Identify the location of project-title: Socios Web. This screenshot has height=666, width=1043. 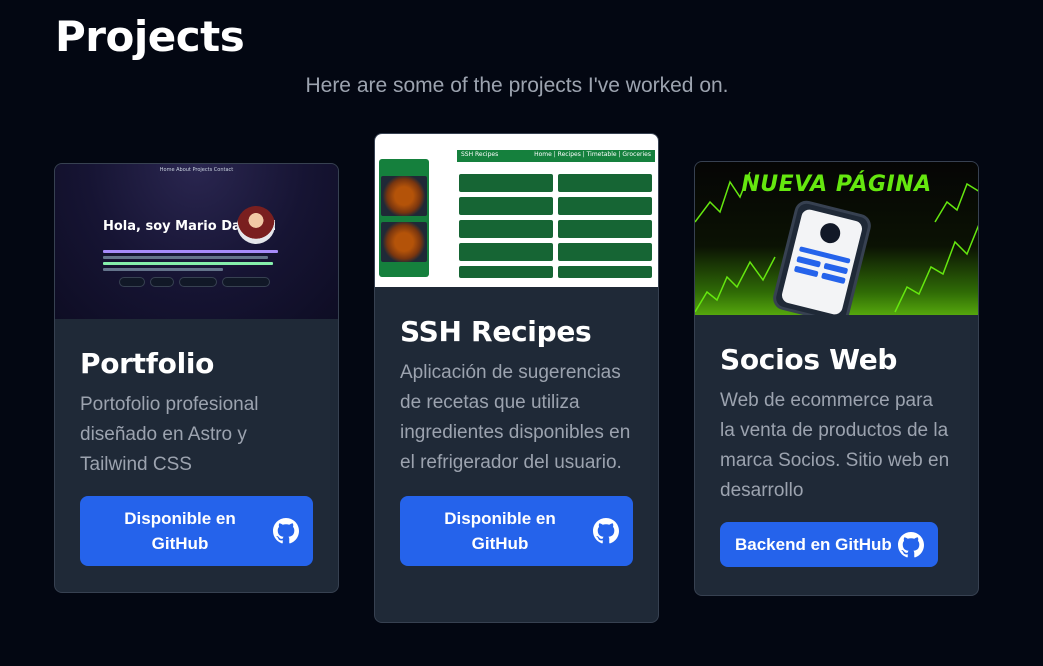
(809, 359).